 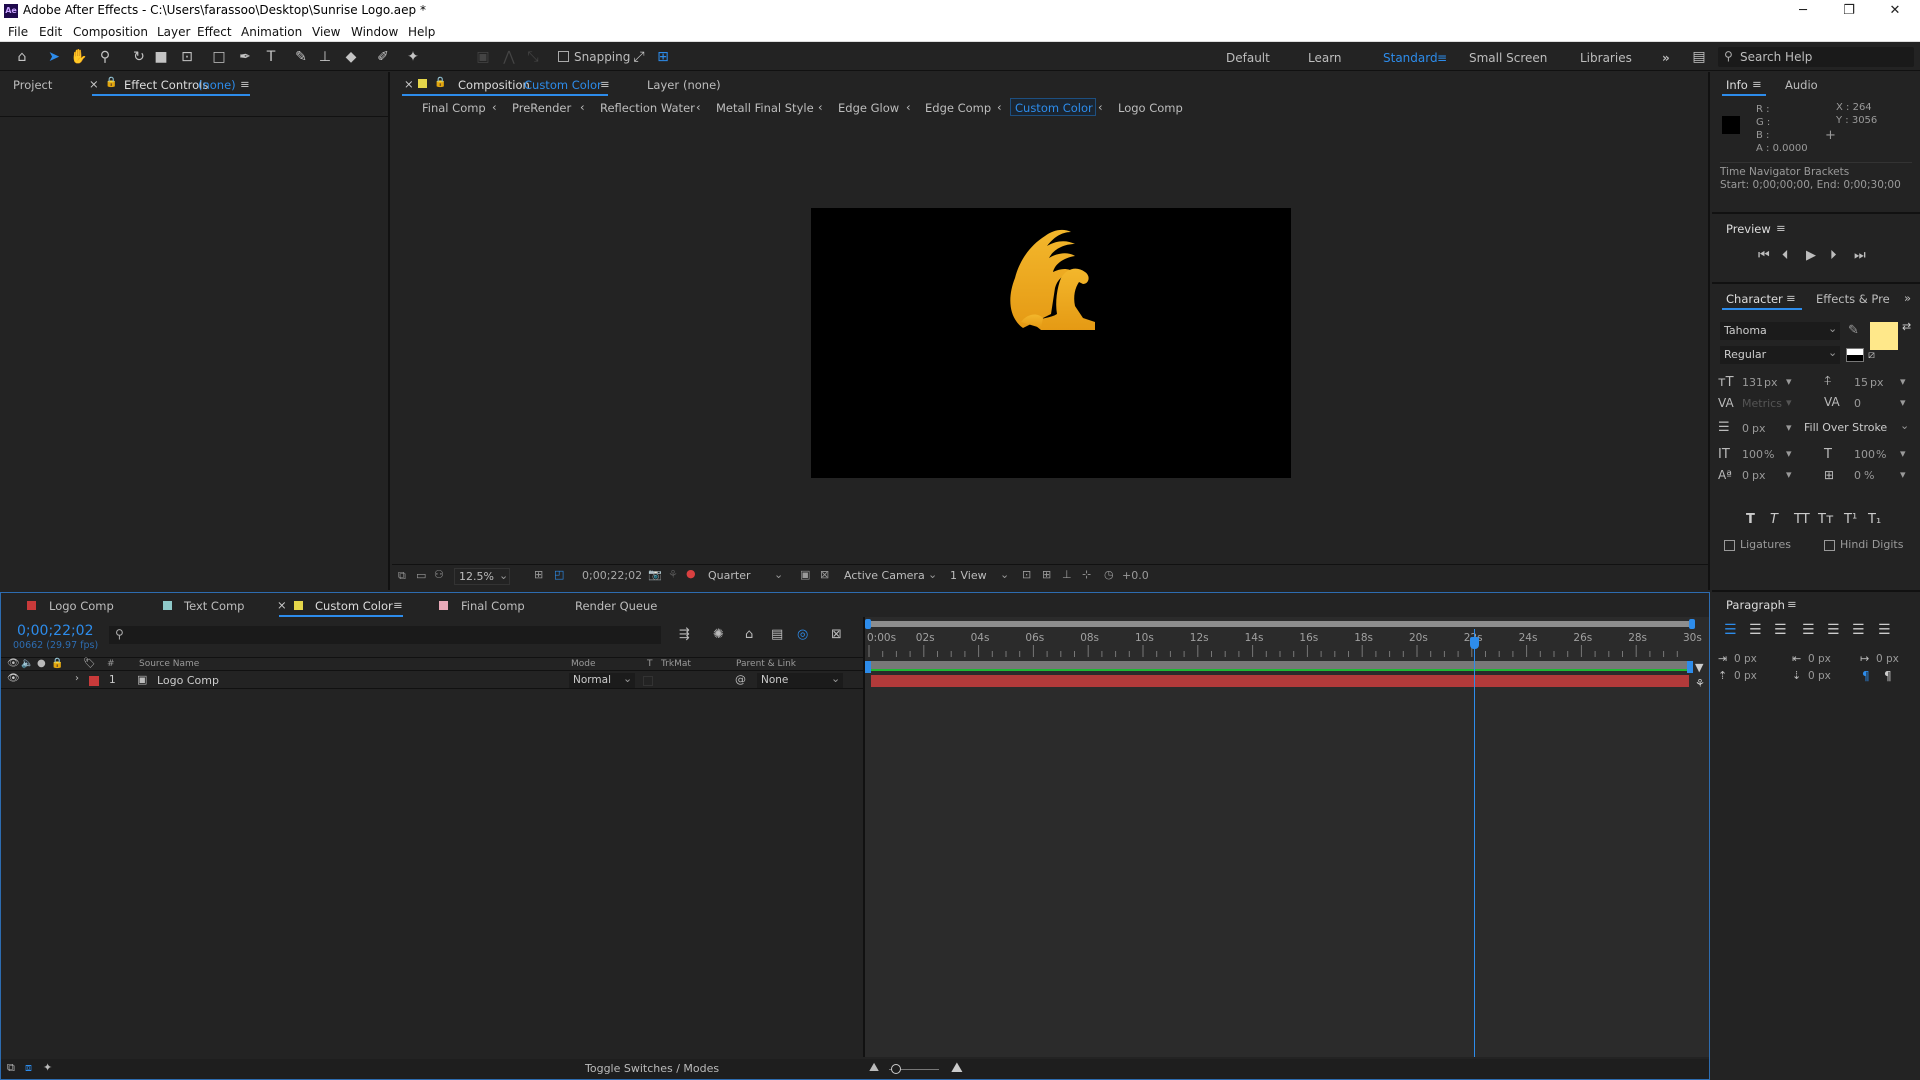 What do you see at coordinates (139, 57) in the screenshot?
I see `rotate-tool-icon: ↻` at bounding box center [139, 57].